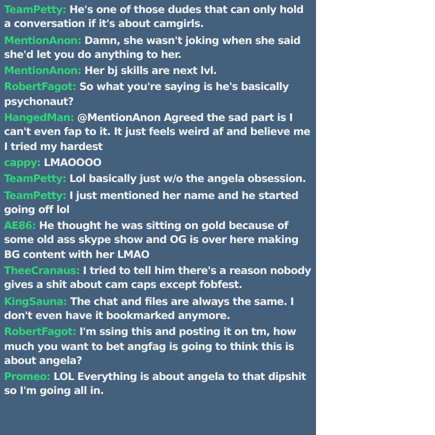 The image size is (435, 435). What do you see at coordinates (153, 48) in the screenshot?
I see `chat-message: MentionAnon: Damn, she wasn't joking when she said she'd let you do anything to her.` at bounding box center [153, 48].